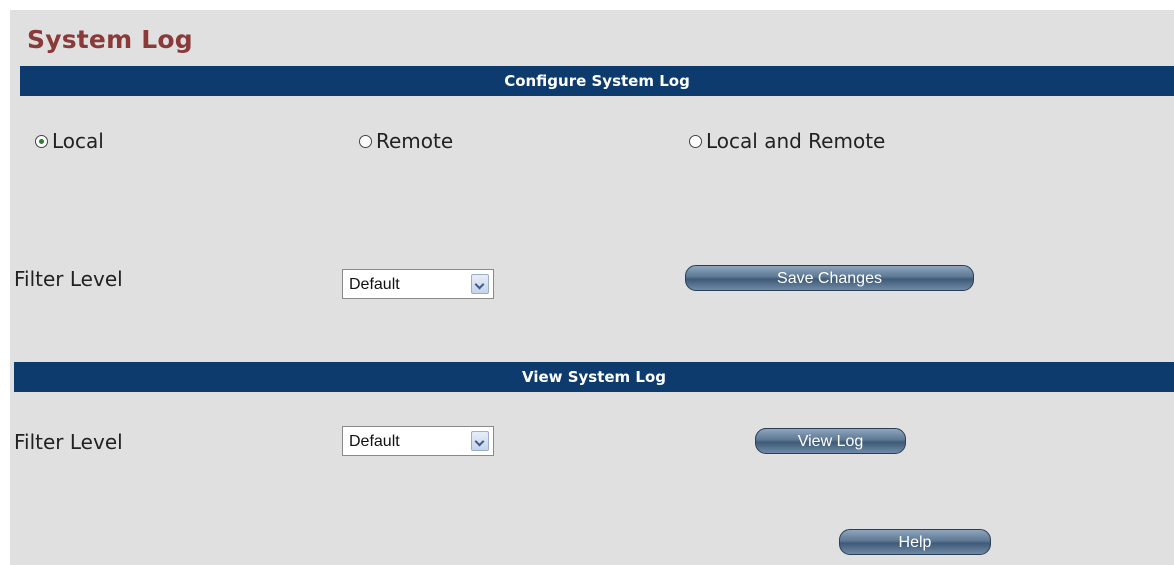 Image resolution: width=1174 pixels, height=565 pixels. I want to click on radio-local-and-remote-label: Local and Remote, so click(796, 141).